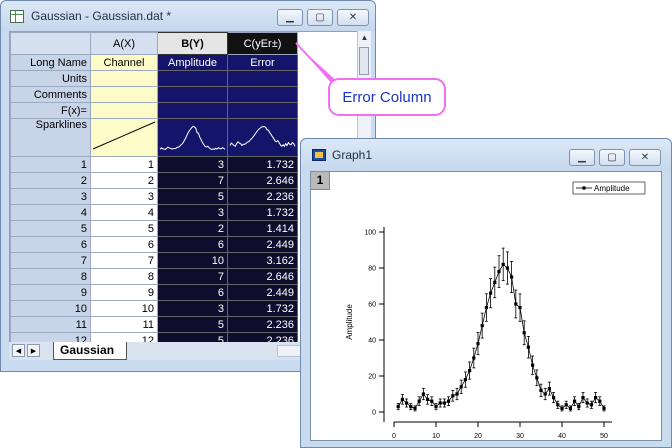 This screenshot has width=672, height=448. Describe the element at coordinates (50, 324) in the screenshot. I see `row-number: 11` at that location.